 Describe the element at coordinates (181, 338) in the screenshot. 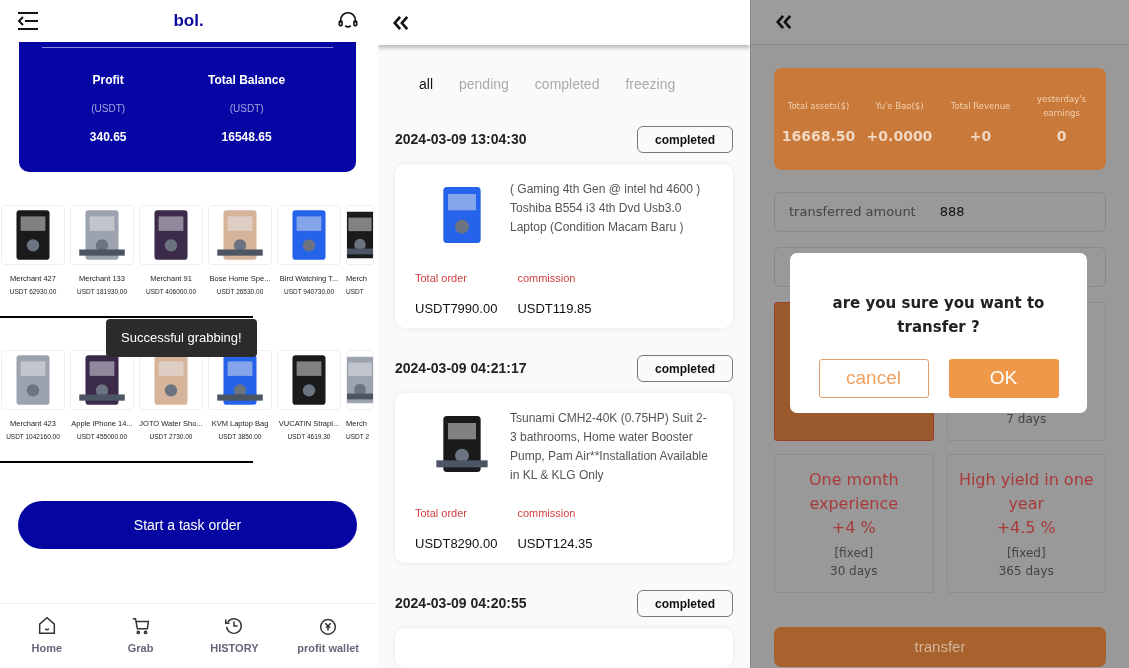

I see `toast: Successful grabbing!` at that location.